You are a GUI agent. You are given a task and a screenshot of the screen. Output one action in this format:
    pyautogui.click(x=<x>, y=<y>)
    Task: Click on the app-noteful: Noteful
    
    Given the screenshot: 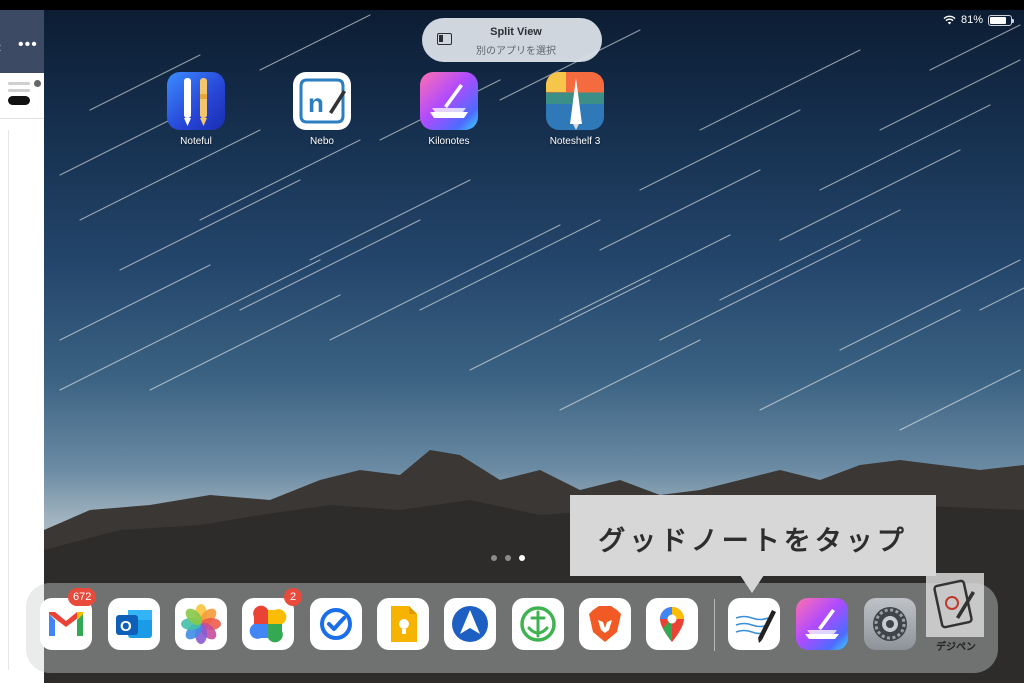 What is the action you would take?
    pyautogui.click(x=196, y=109)
    